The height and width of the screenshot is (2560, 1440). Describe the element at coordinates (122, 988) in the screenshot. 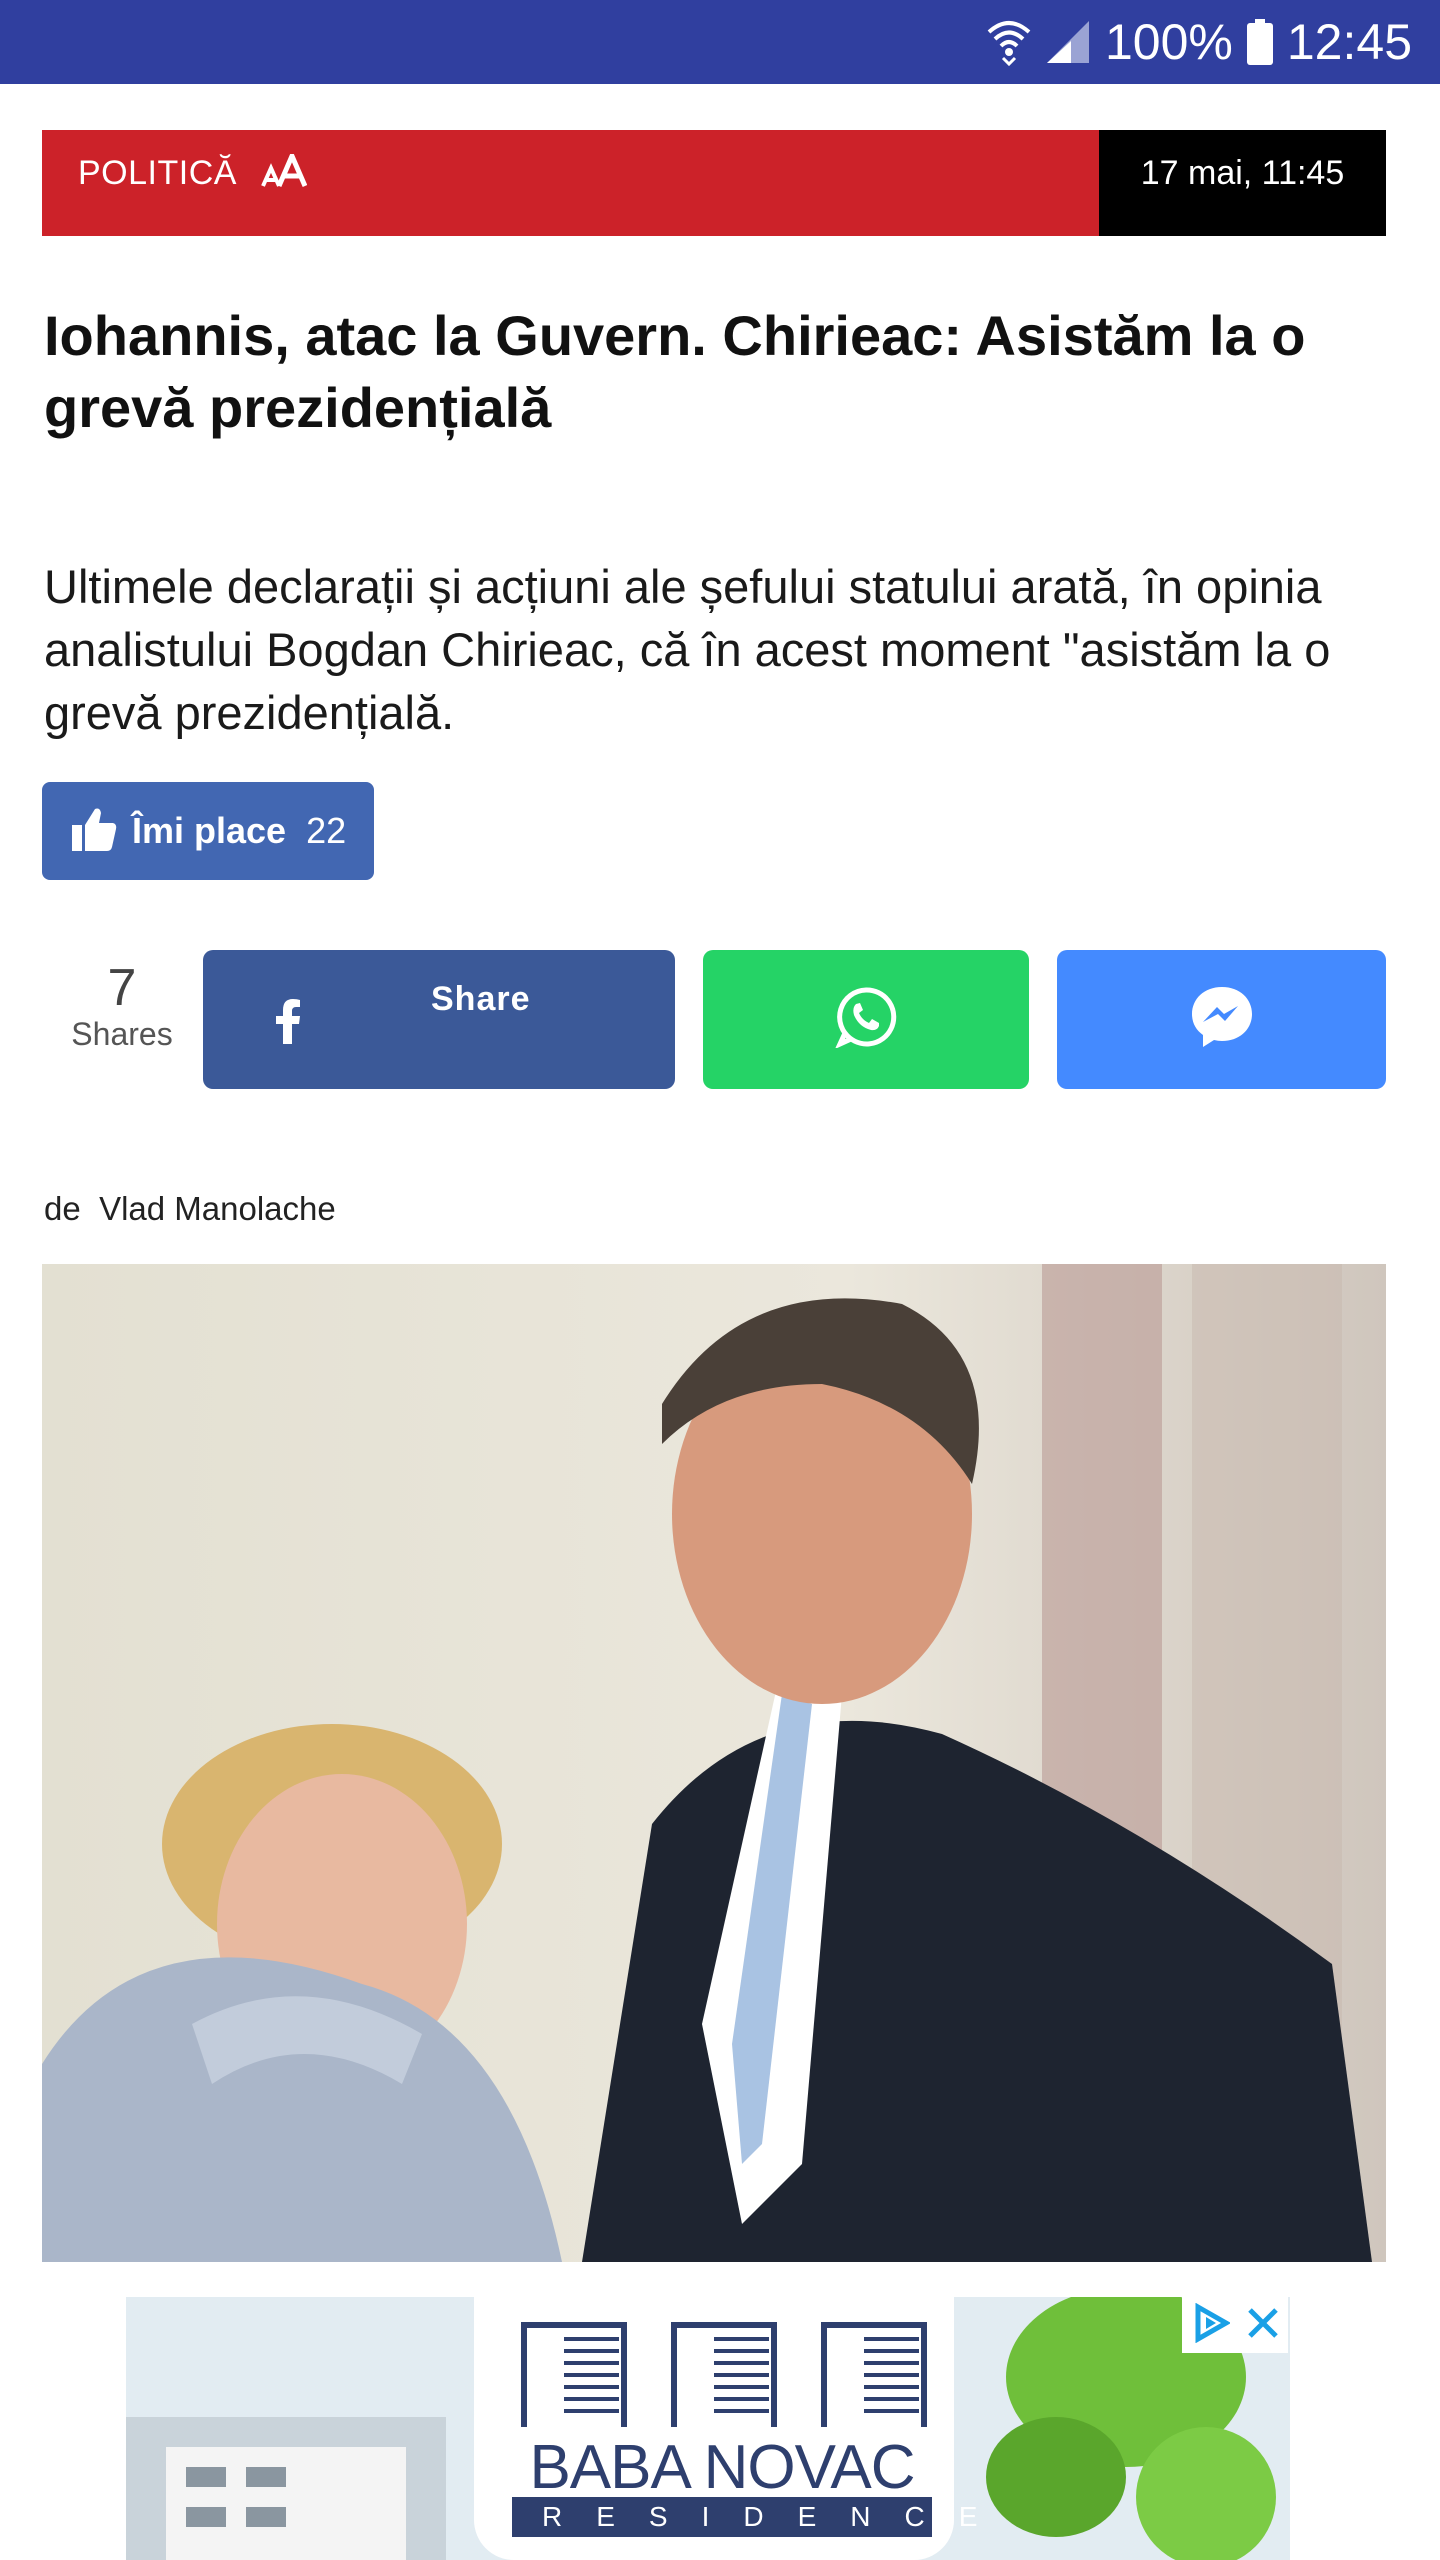

I see `share-count-number: 7` at that location.